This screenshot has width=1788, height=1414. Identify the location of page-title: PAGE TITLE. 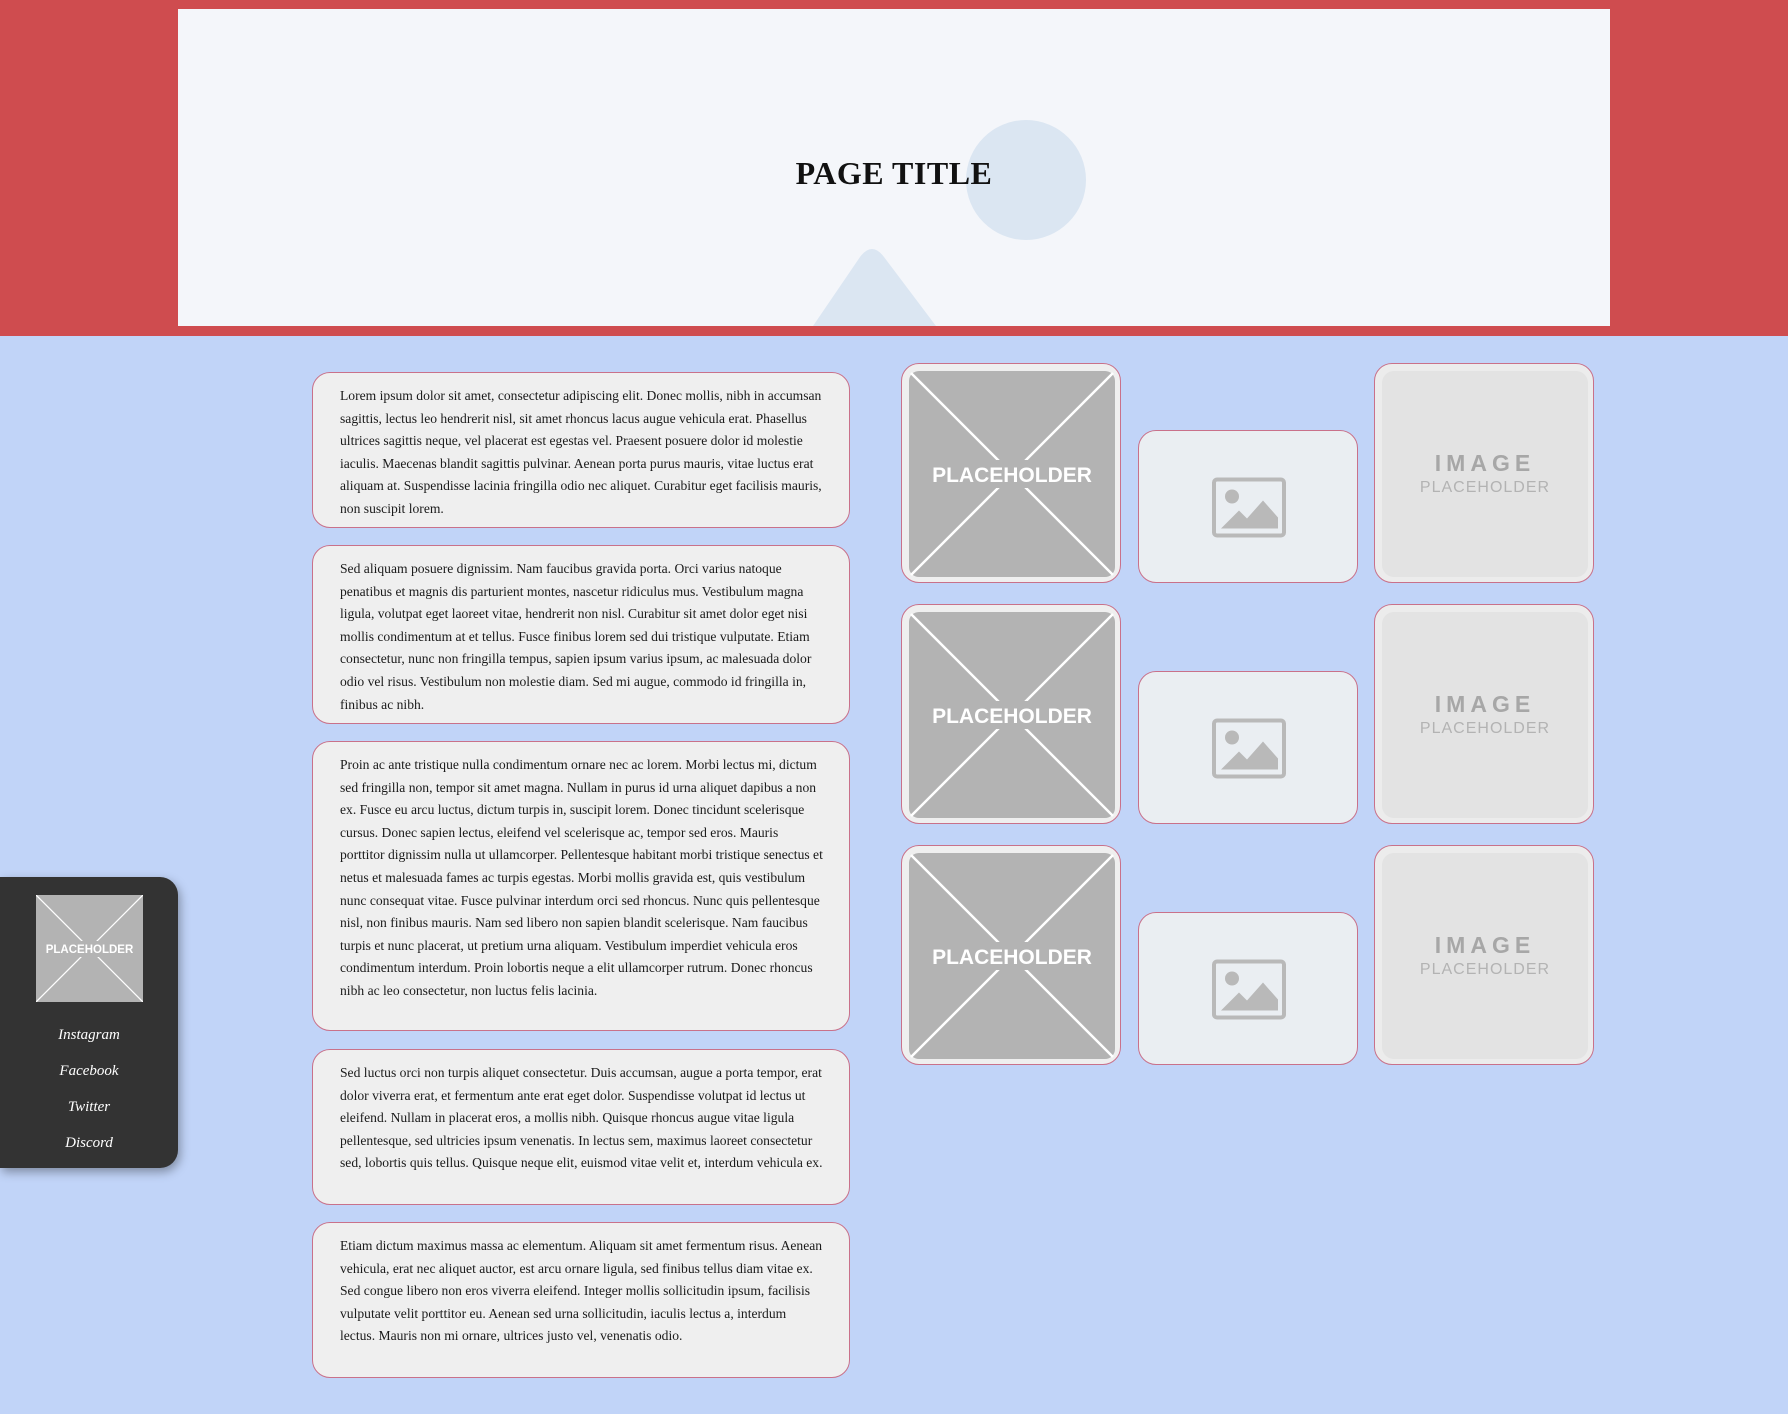
(894, 173).